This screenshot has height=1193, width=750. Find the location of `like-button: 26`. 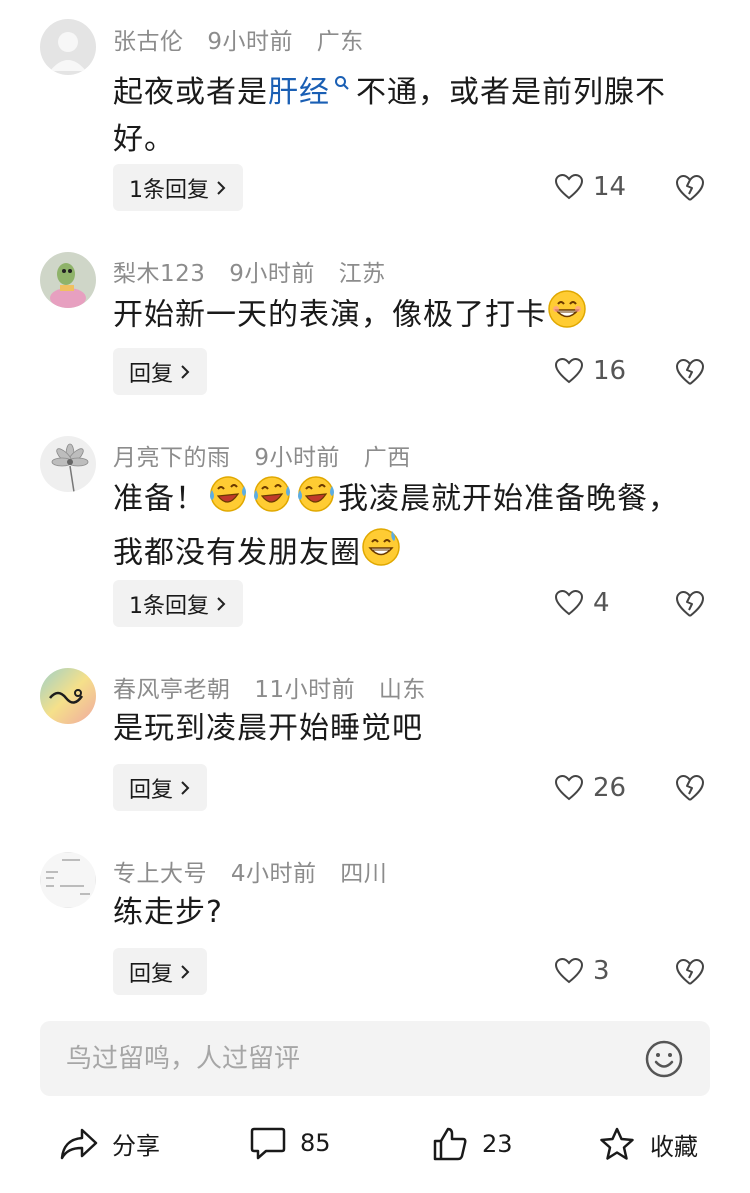

like-button: 26 is located at coordinates (590, 788).